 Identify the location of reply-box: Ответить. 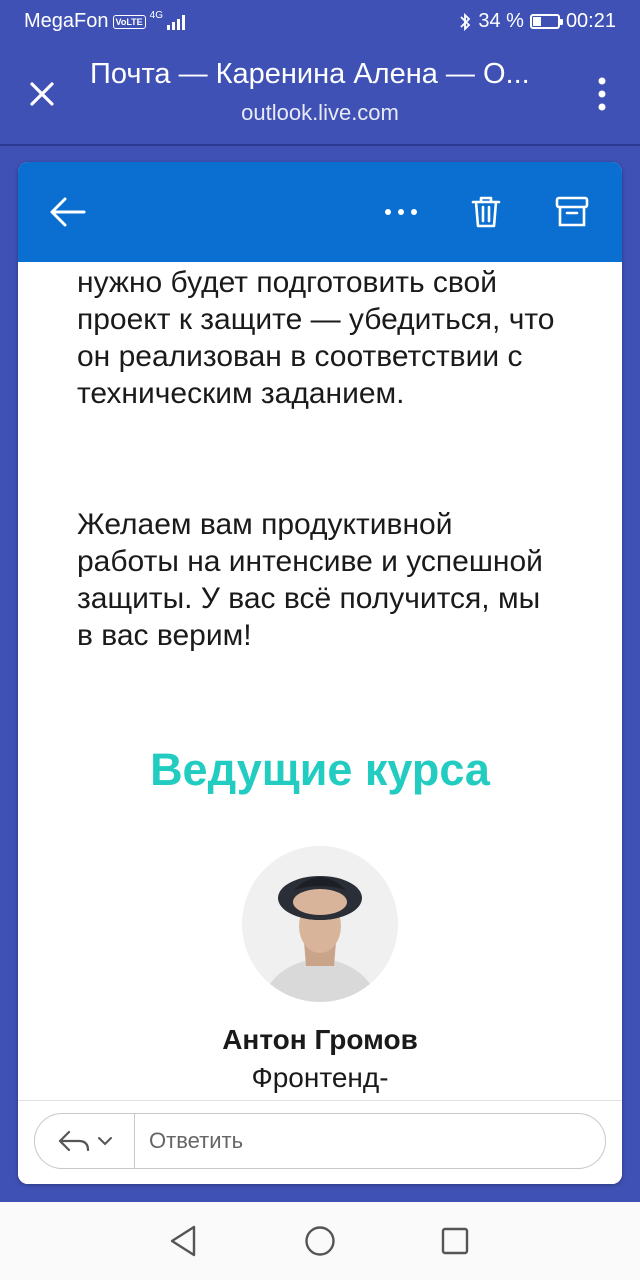
(320, 1141).